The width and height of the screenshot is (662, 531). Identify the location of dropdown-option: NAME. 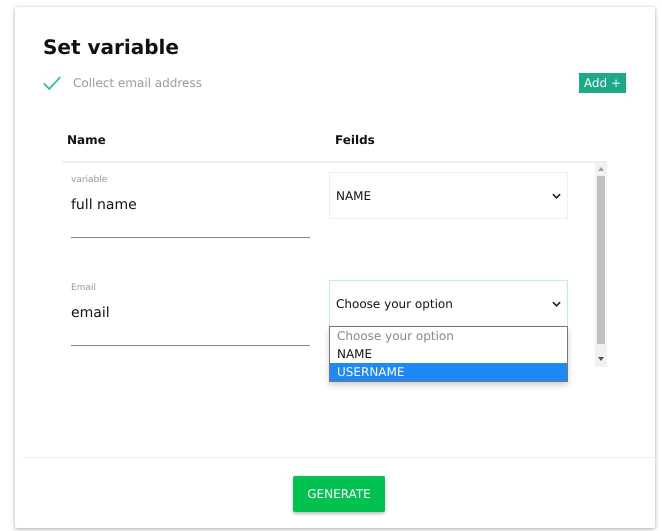
(448, 354).